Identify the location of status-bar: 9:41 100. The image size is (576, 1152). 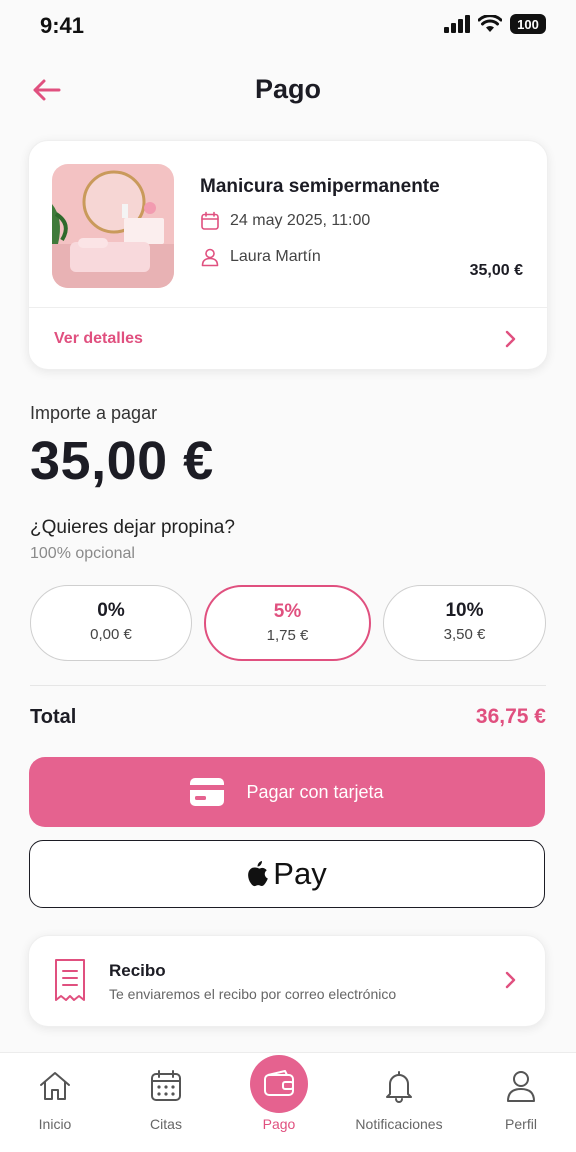
(288, 26).